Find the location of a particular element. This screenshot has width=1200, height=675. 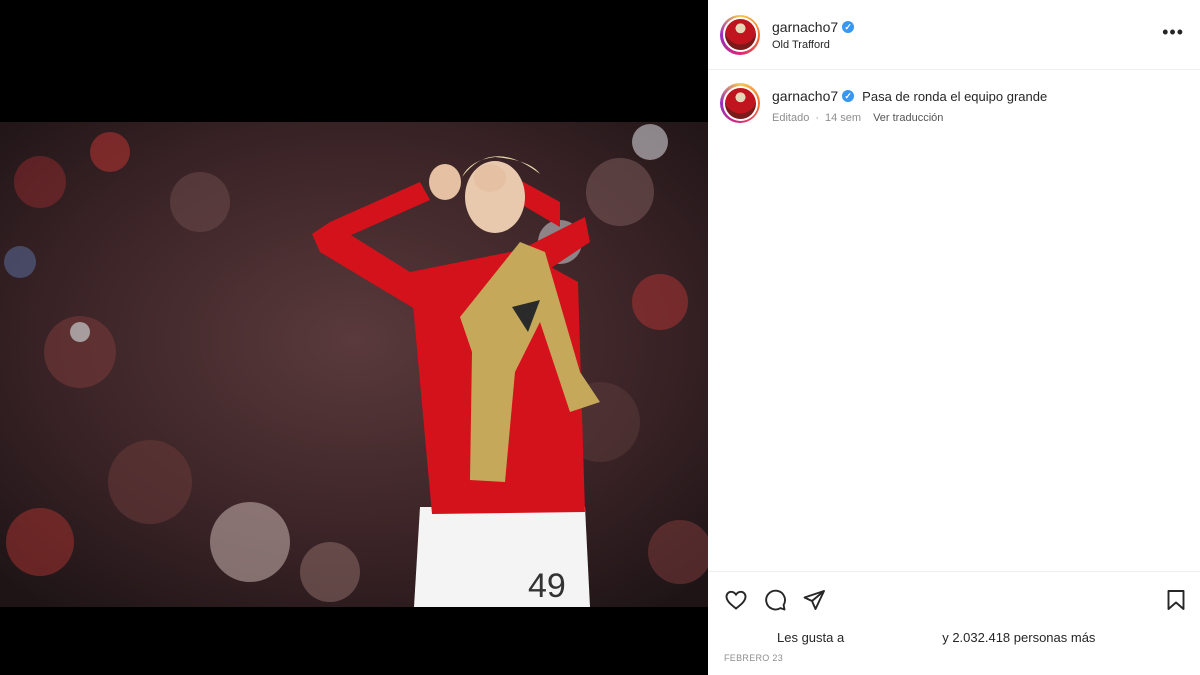

post-age: 14 sem is located at coordinates (843, 118).